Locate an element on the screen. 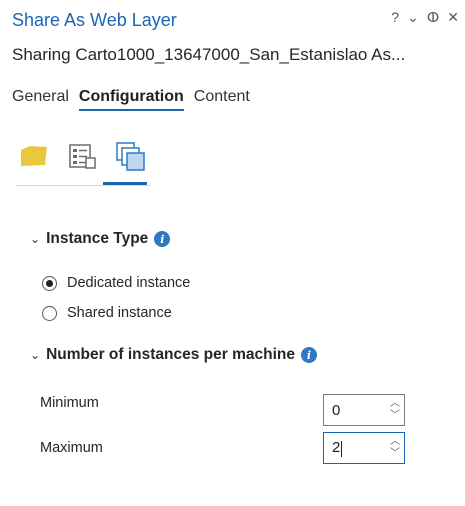 The image size is (465, 506). subtab-active-indicator is located at coordinates (125, 183).